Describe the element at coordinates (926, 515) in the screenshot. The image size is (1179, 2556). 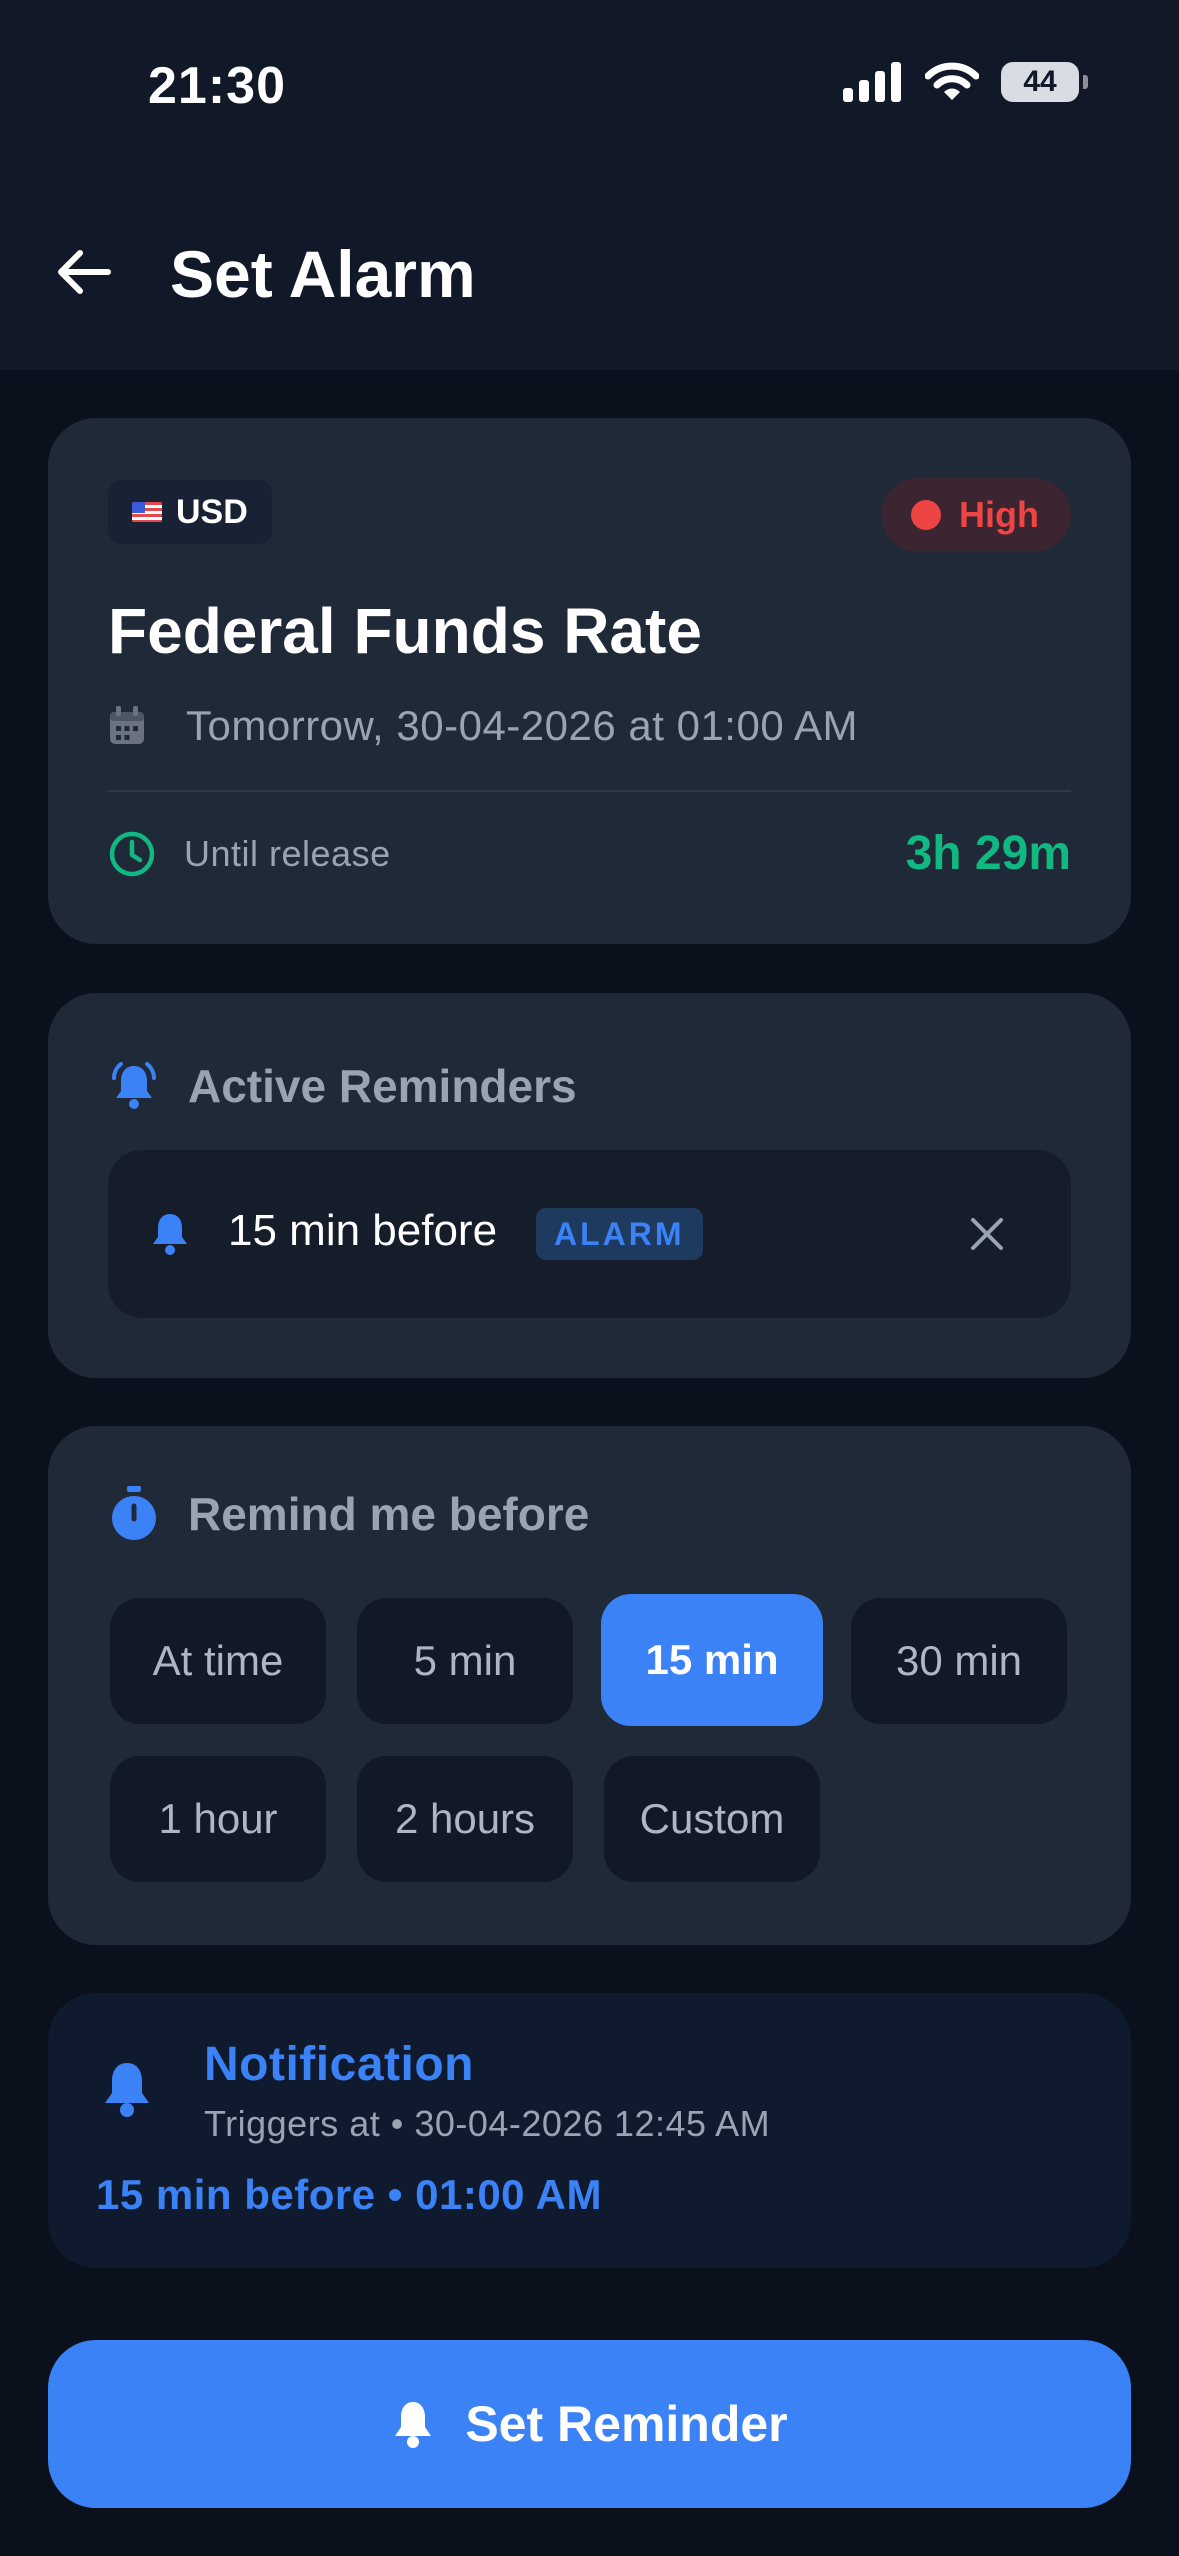
I see `impact-dot-icon` at that location.